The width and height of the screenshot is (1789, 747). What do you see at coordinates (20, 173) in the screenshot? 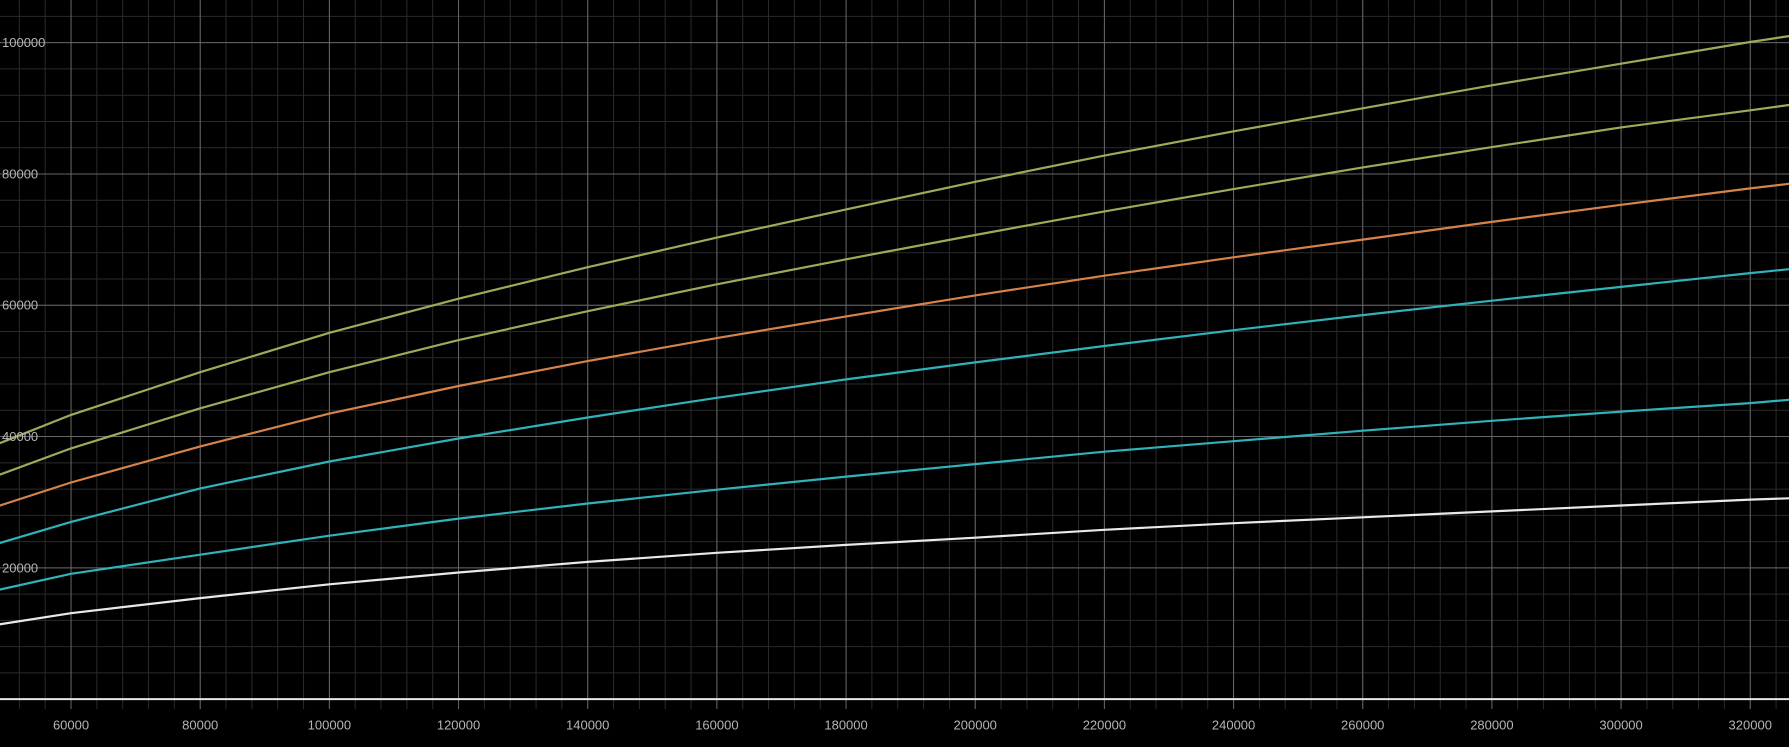
I see `y-tick-label: 80000` at bounding box center [20, 173].